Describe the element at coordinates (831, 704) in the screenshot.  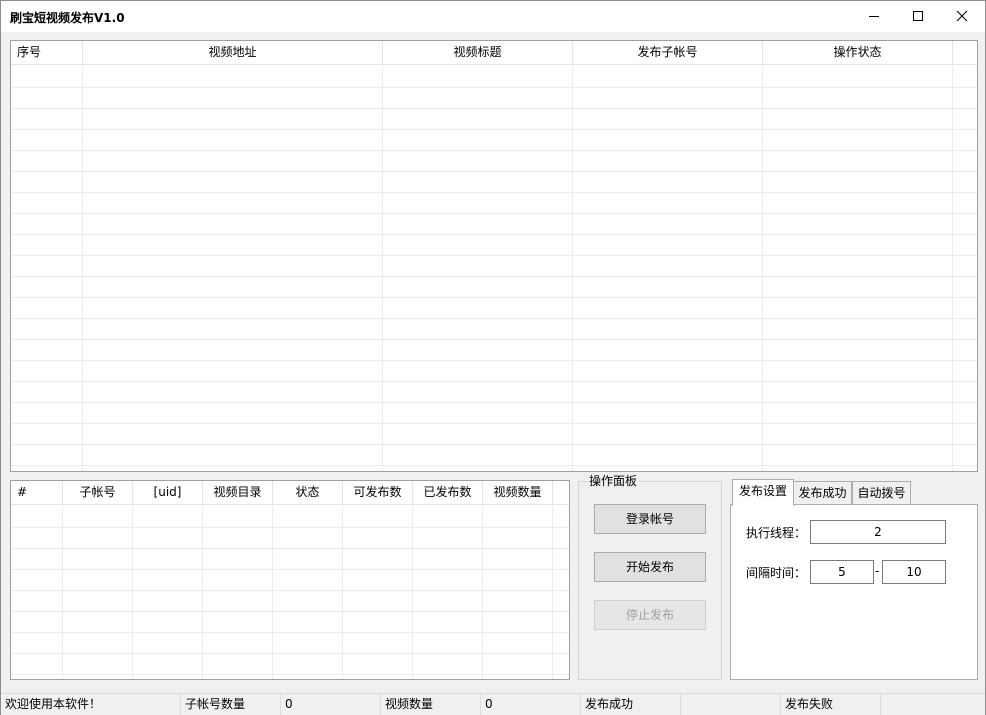
I see `status-fail-label: 发布失败` at that location.